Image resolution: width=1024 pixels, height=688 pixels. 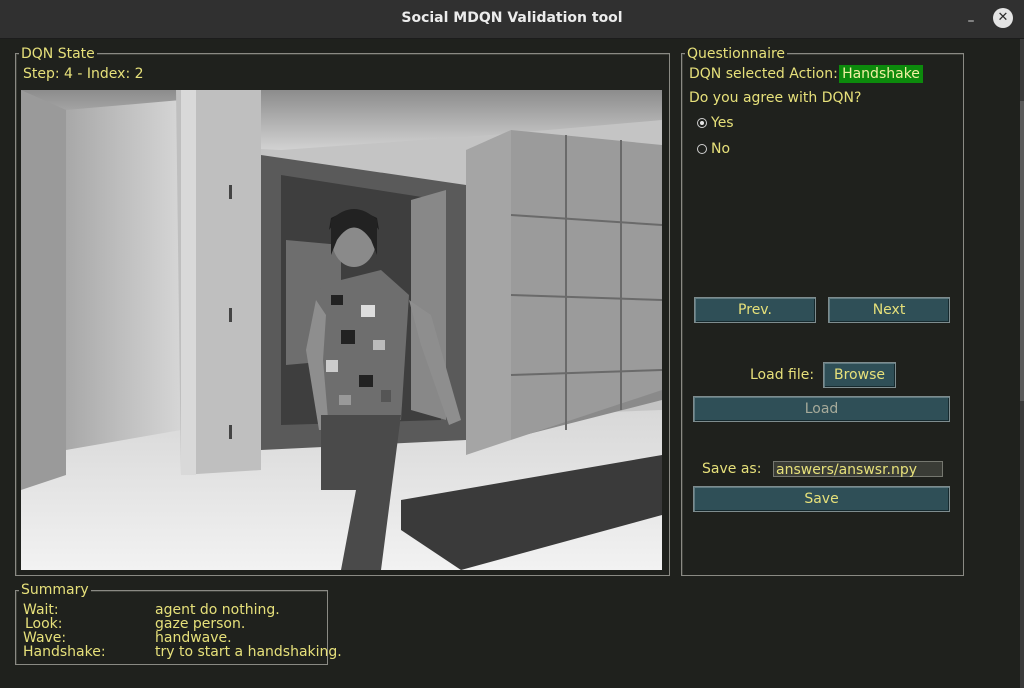 What do you see at coordinates (200, 624) in the screenshot?
I see `summary-value-look: gaze person.` at bounding box center [200, 624].